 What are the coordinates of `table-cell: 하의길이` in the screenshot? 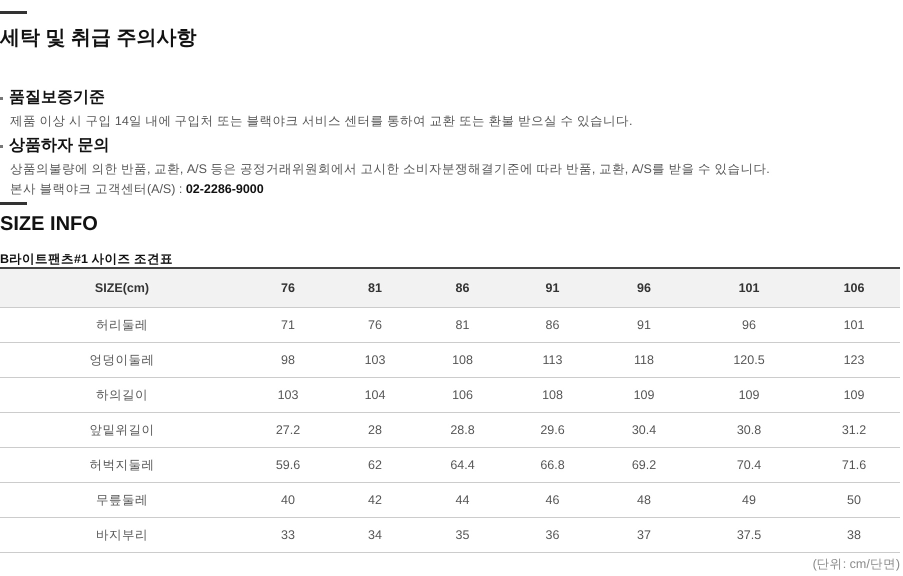 It's located at (122, 395).